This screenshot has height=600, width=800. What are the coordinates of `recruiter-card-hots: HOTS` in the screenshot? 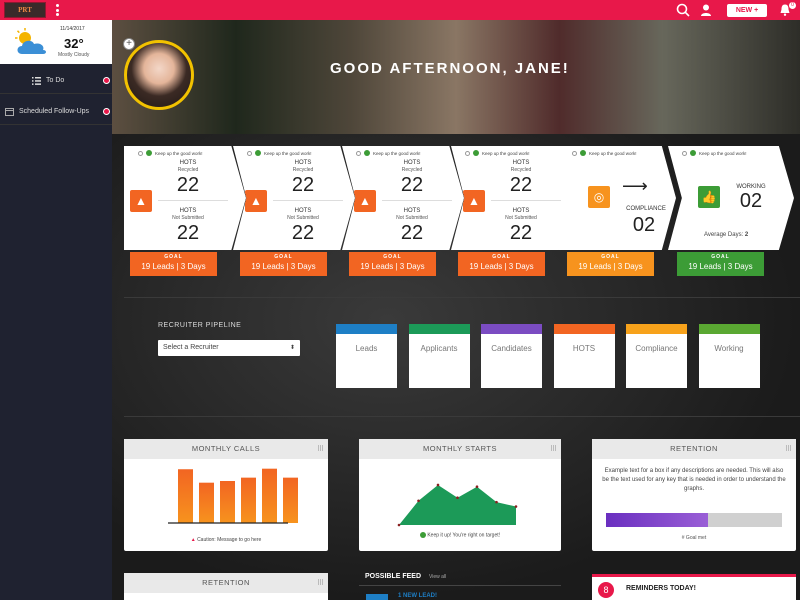 It's located at (584, 356).